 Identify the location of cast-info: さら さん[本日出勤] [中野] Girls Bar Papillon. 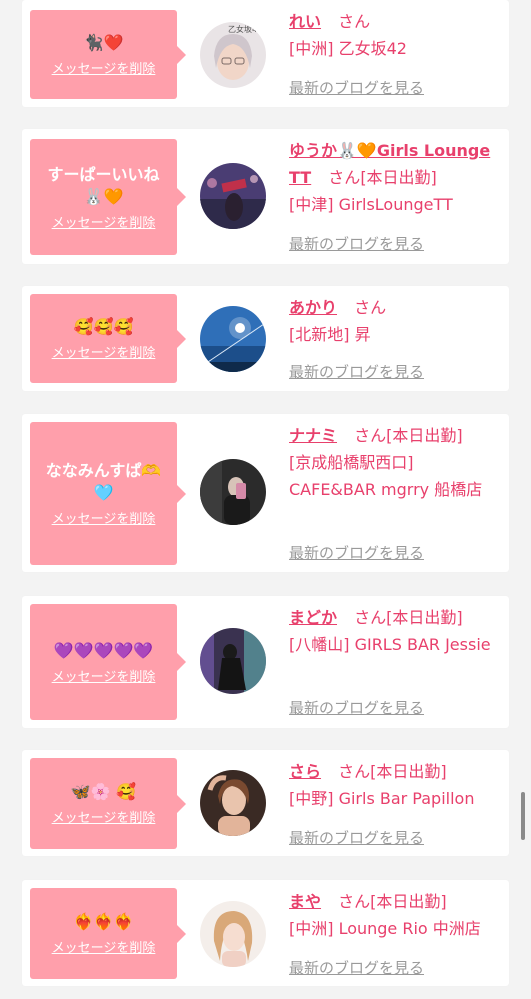
(395, 785).